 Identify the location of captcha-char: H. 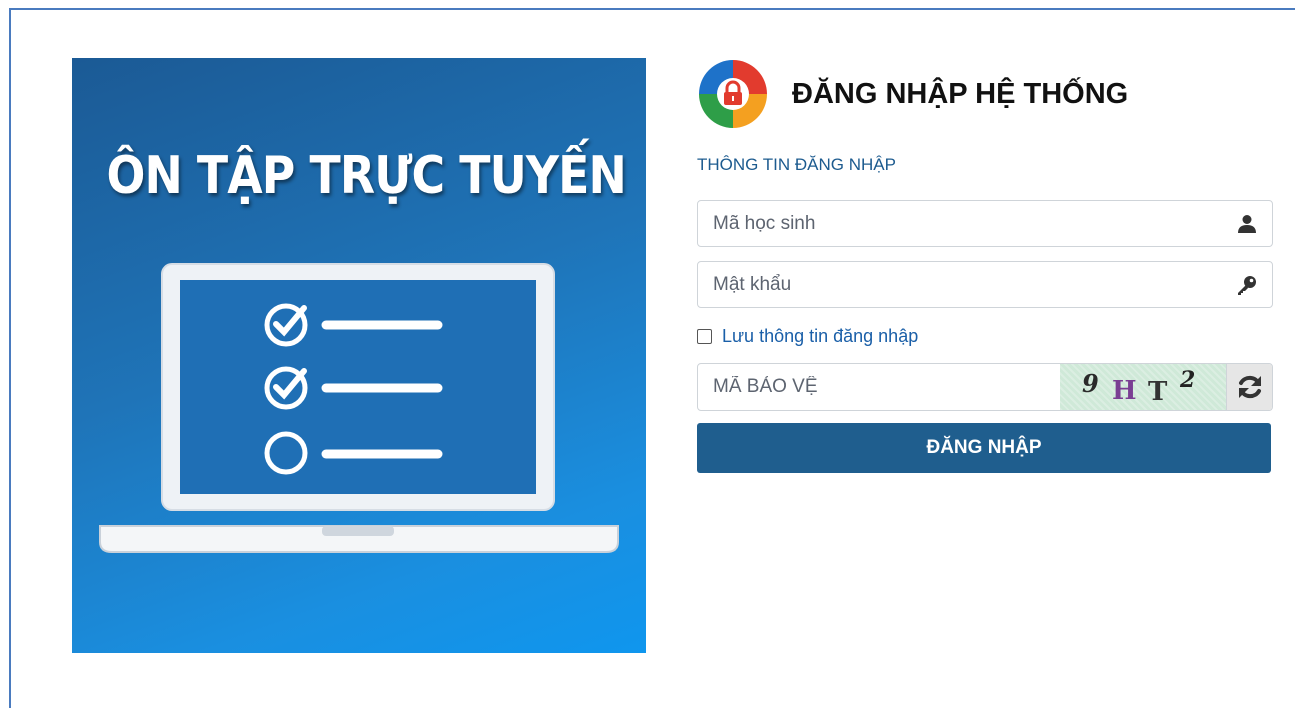
(1124, 391).